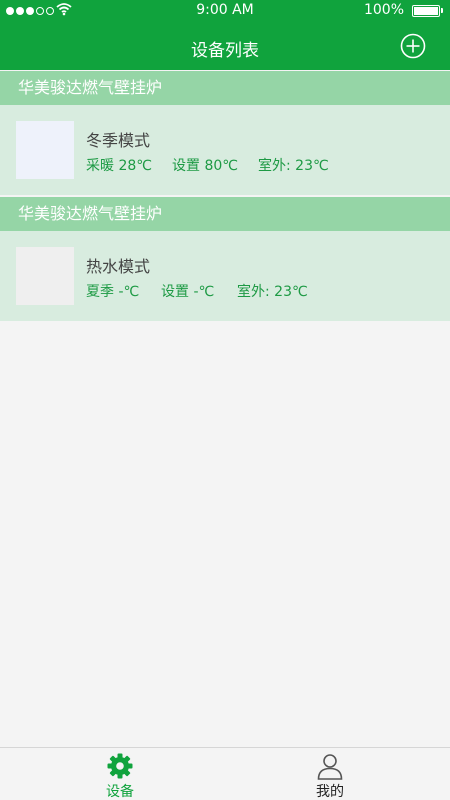 The width and height of the screenshot is (450, 800). What do you see at coordinates (330, 792) in the screenshot?
I see `tab-label: 我的` at bounding box center [330, 792].